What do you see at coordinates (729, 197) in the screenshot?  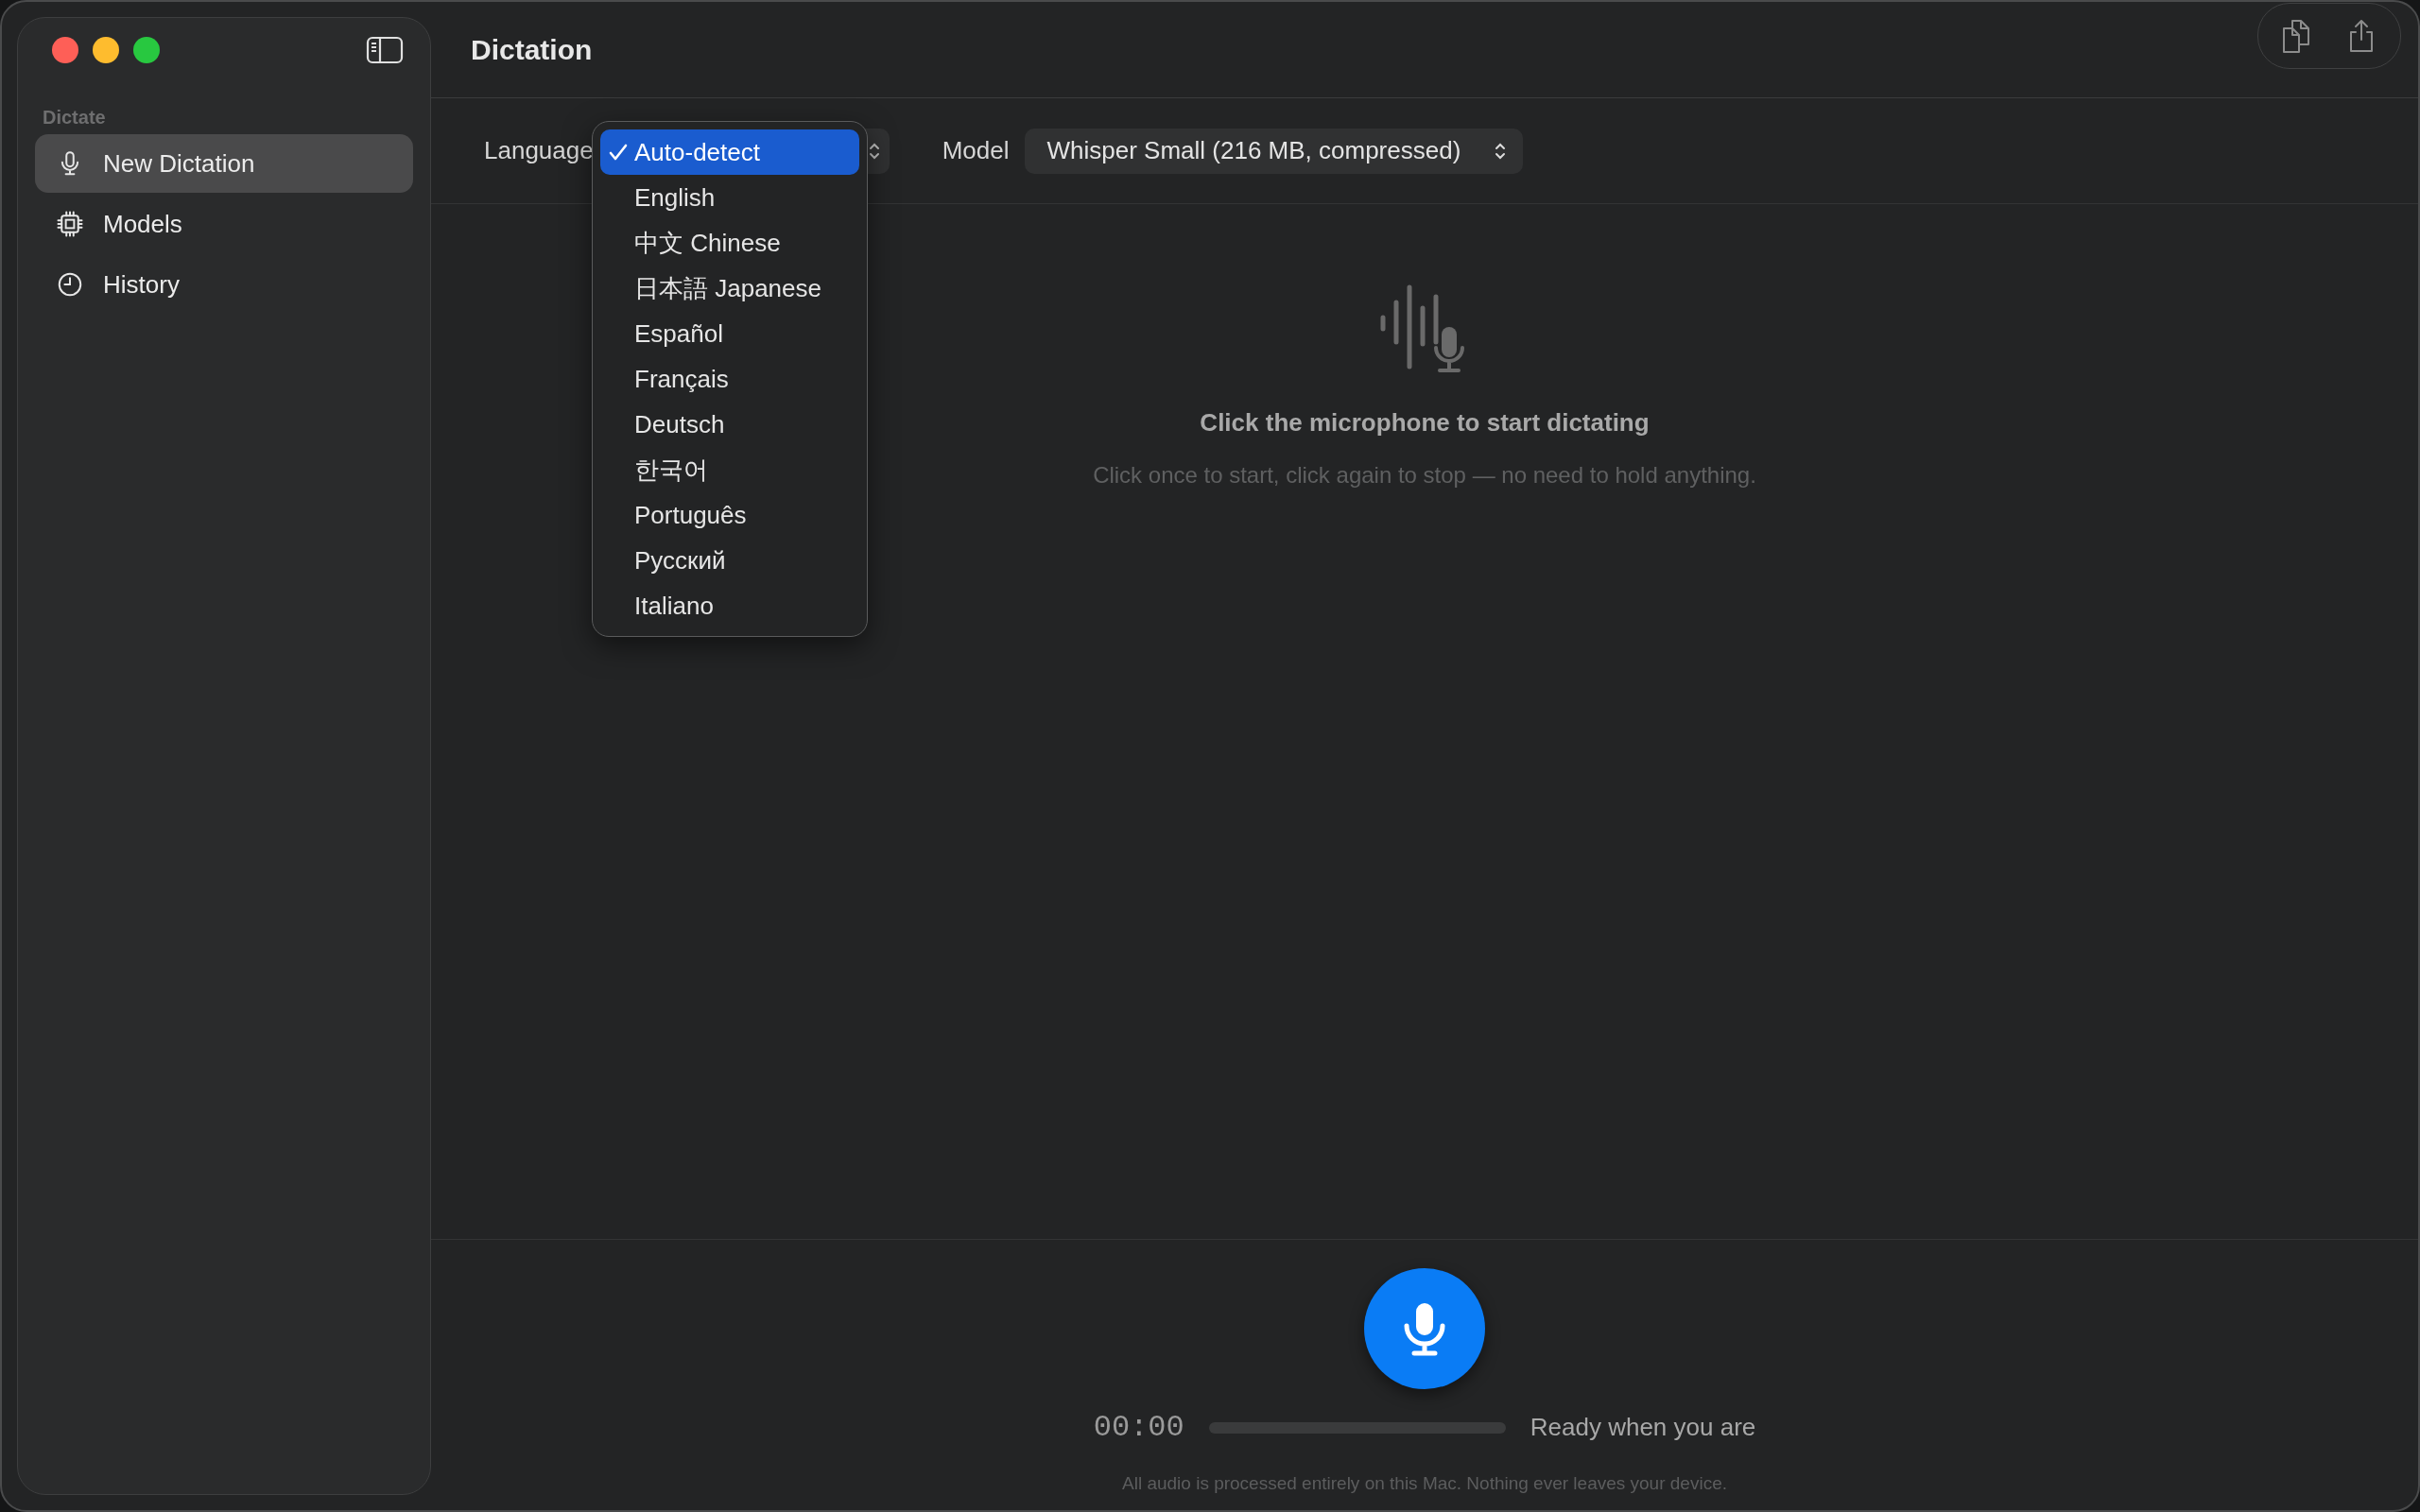 I see `menu-item: English` at bounding box center [729, 197].